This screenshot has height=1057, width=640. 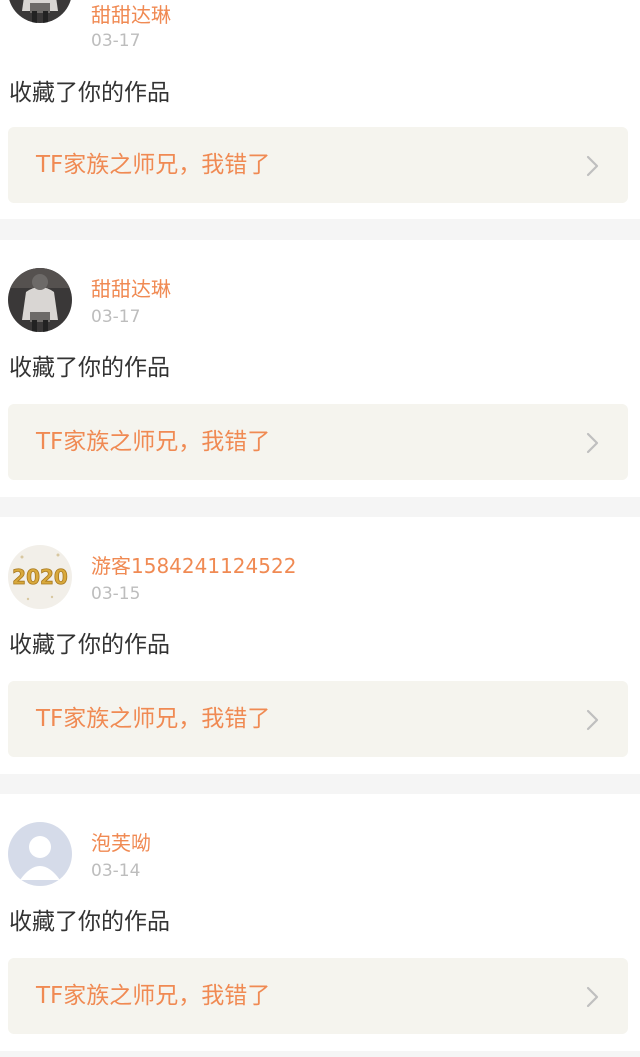 I want to click on username: 泡芙呦, so click(x=121, y=843).